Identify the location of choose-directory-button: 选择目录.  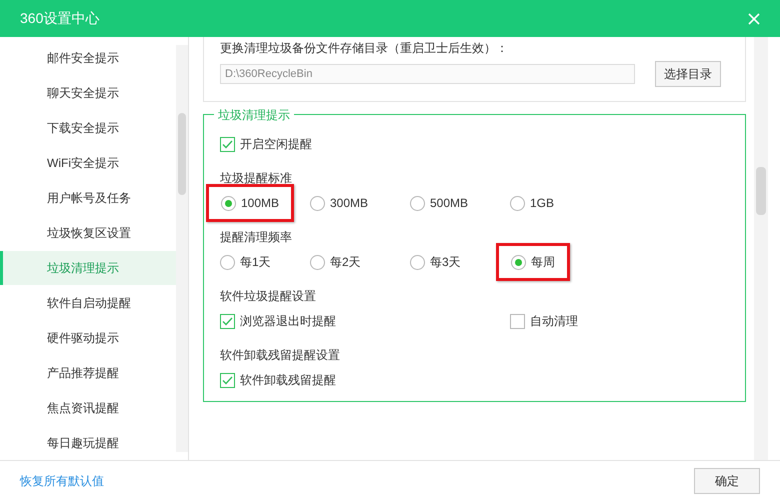
(688, 74).